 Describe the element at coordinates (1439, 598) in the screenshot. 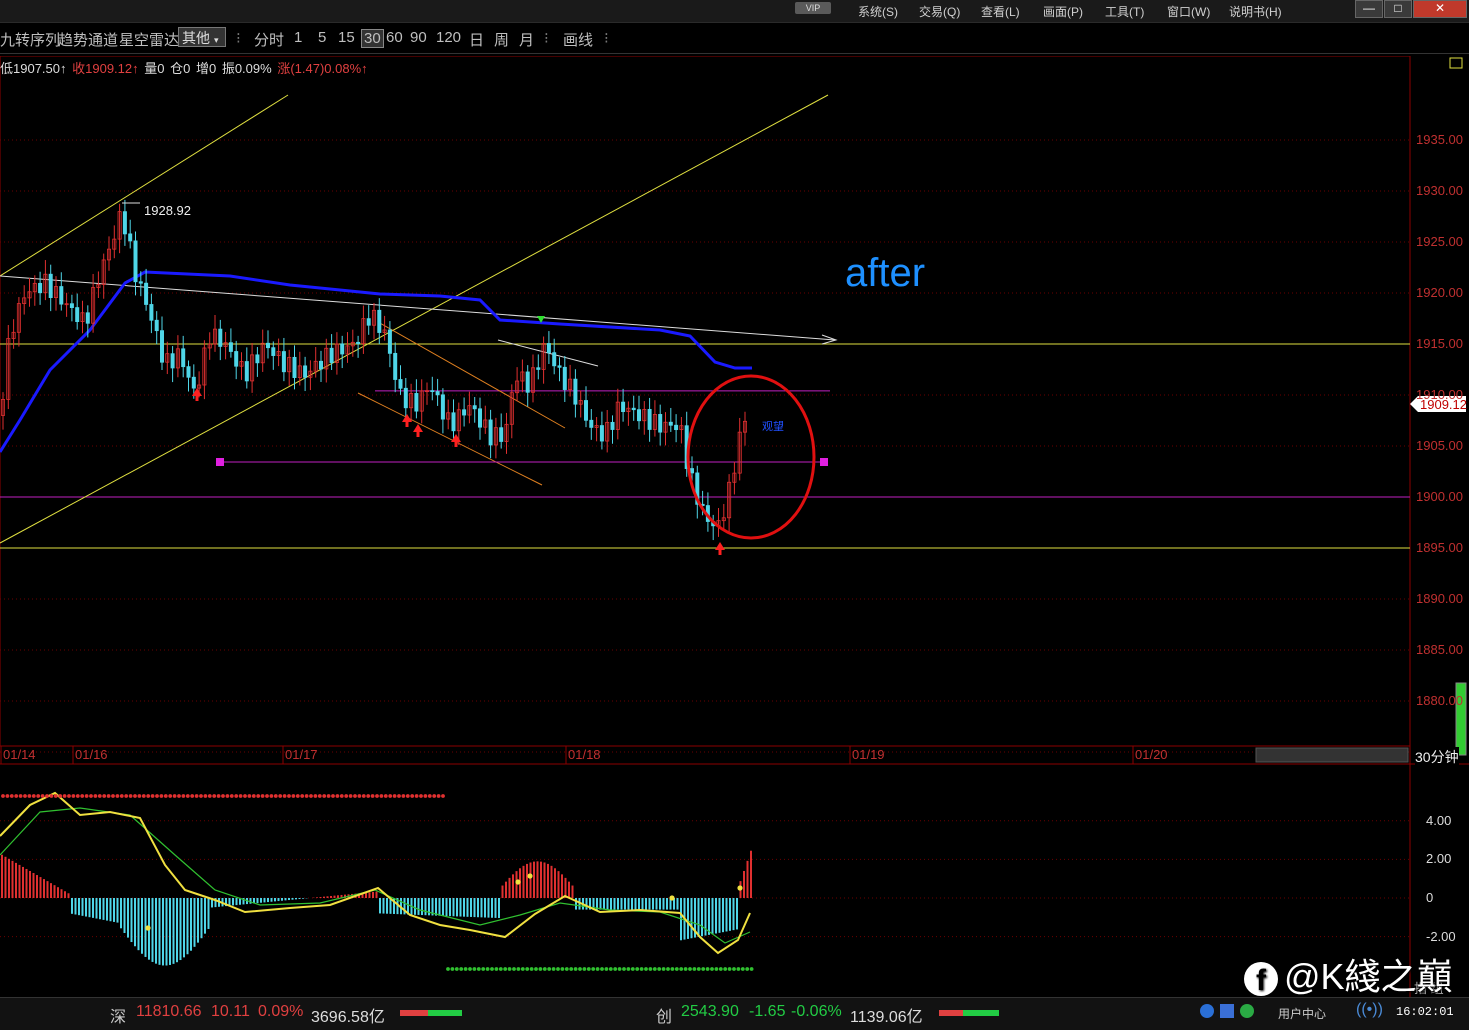

I see `price-tick-label: 1890.00` at that location.